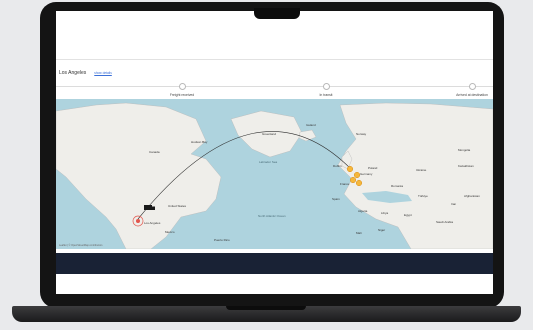 Image resolution: width=533 pixels, height=330 pixels. Describe the element at coordinates (366, 174) in the screenshot. I see `map-label-germany: Germany` at that location.